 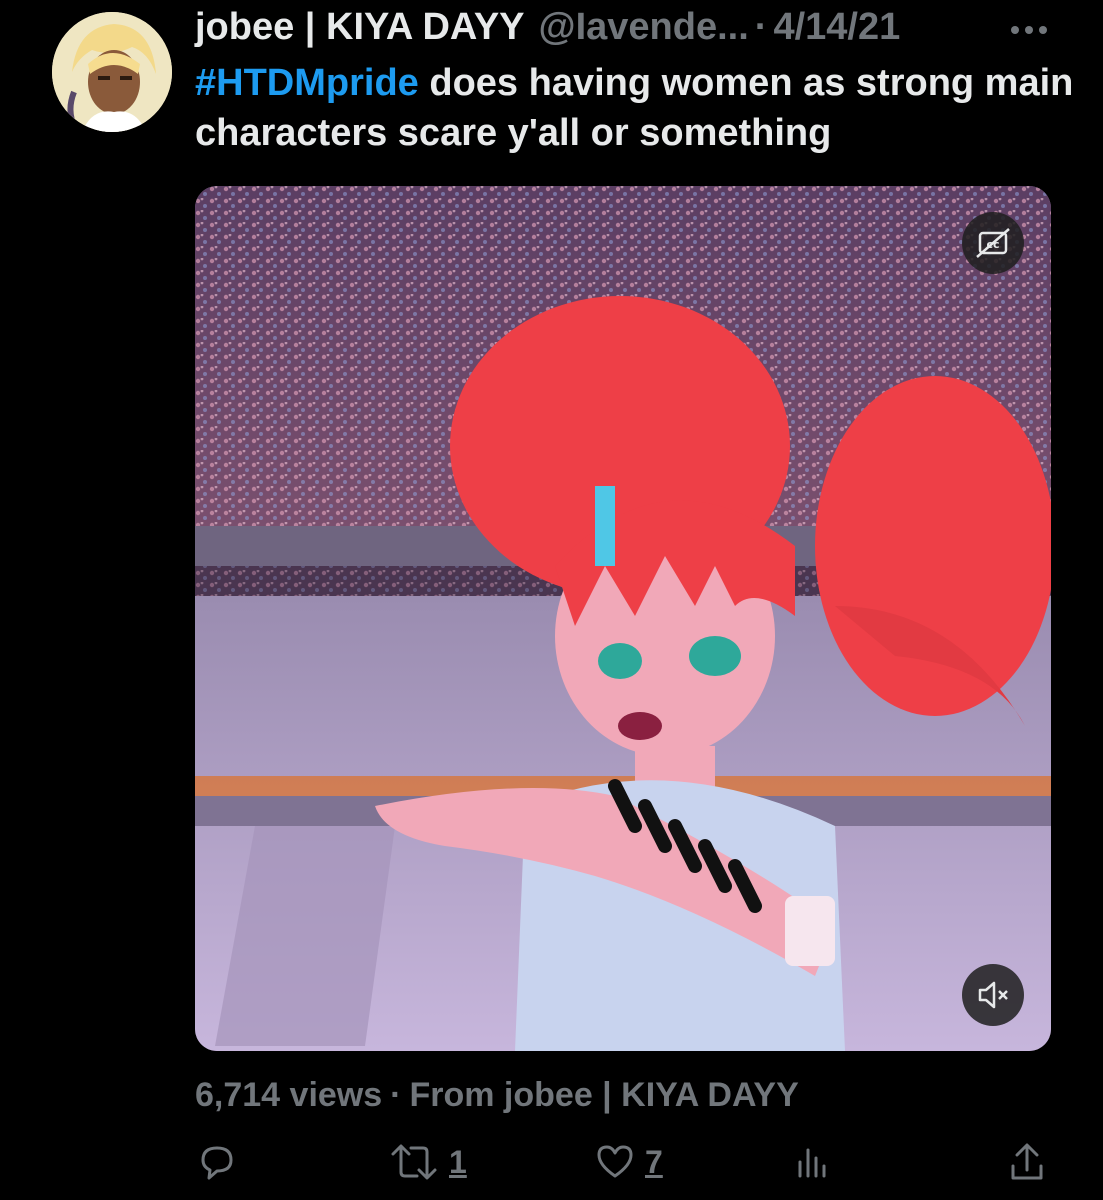 What do you see at coordinates (836, 27) in the screenshot?
I see `tweet-date: 4/14/21` at bounding box center [836, 27].